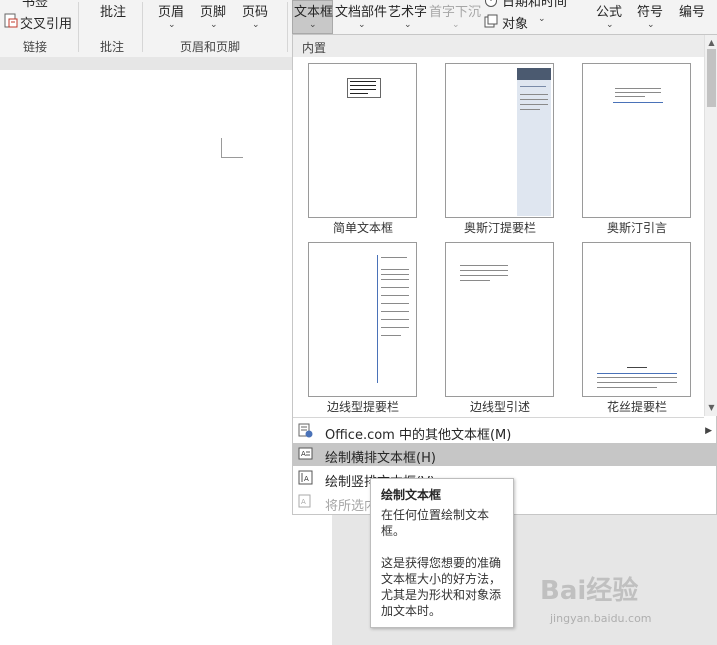 Image resolution: width=717 pixels, height=645 pixels. What do you see at coordinates (380, 458) in the screenshot?
I see `draw-horizontal-label: 绘制横排文本框(H)` at bounding box center [380, 458].